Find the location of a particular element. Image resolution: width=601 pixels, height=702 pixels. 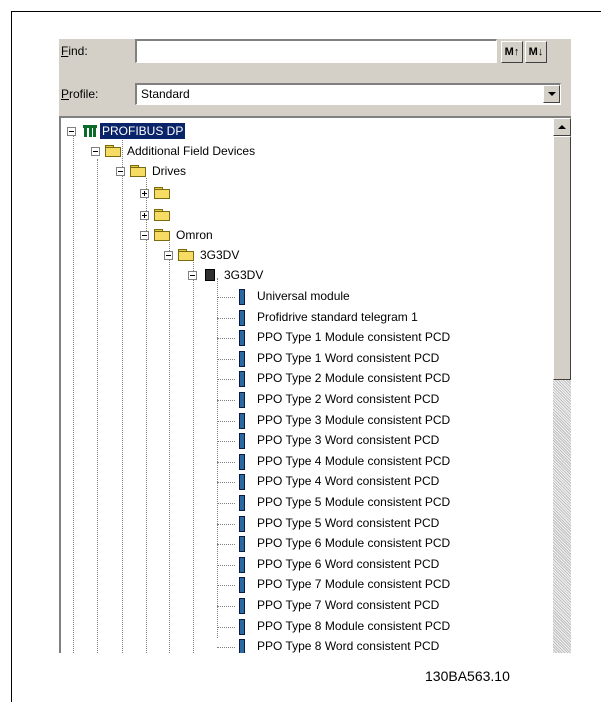

tree-label: PPO Type 5 Word consistent PCD is located at coordinates (348, 522).